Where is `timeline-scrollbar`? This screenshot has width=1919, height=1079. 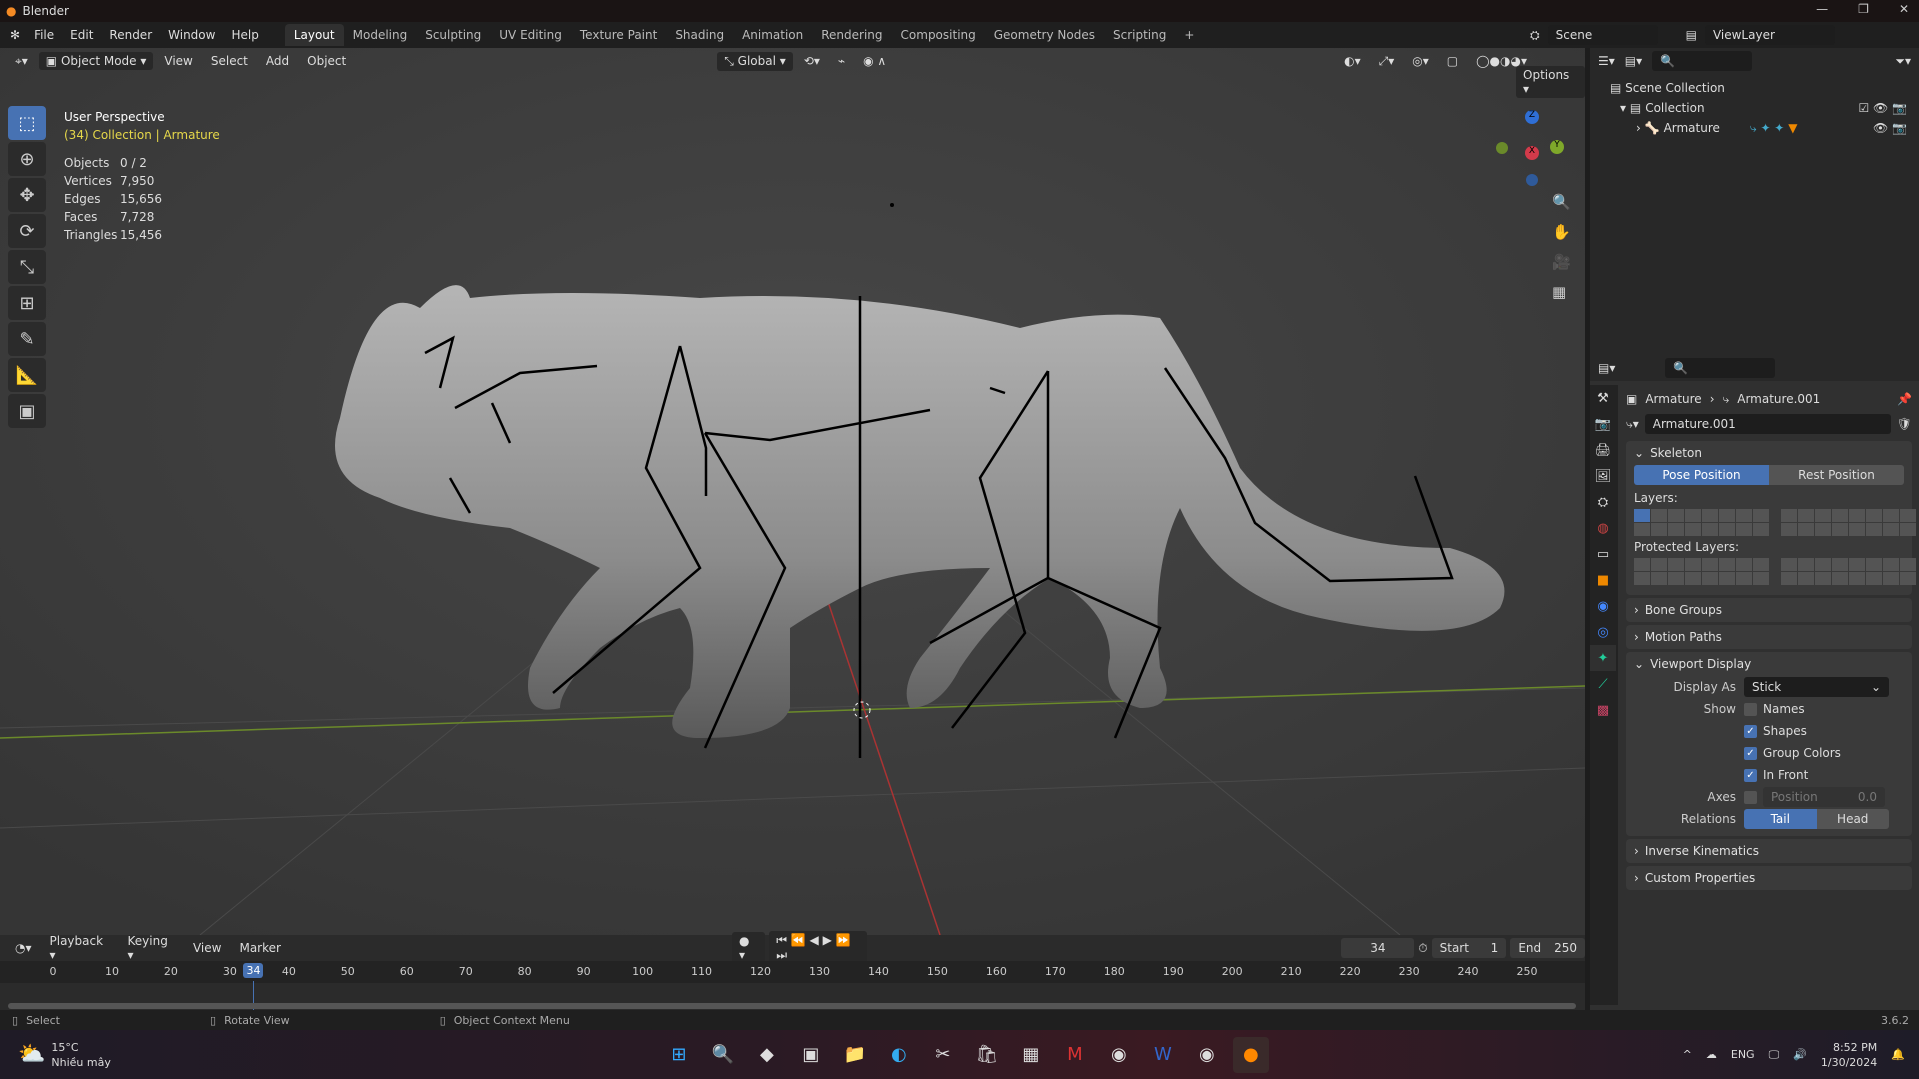
timeline-scrollbar is located at coordinates (792, 1006).